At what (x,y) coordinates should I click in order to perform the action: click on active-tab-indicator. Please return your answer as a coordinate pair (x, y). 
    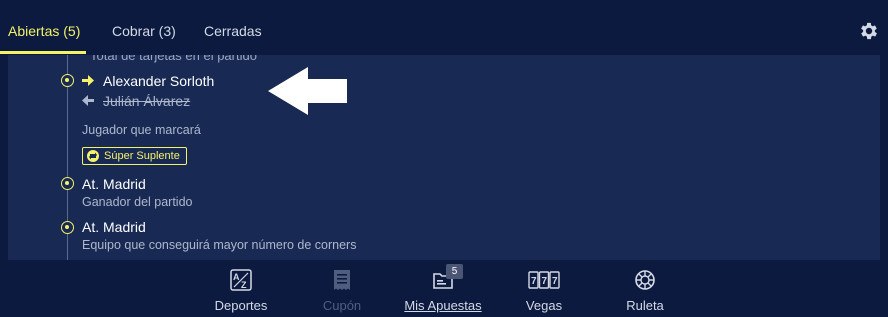
    Looking at the image, I should click on (43, 52).